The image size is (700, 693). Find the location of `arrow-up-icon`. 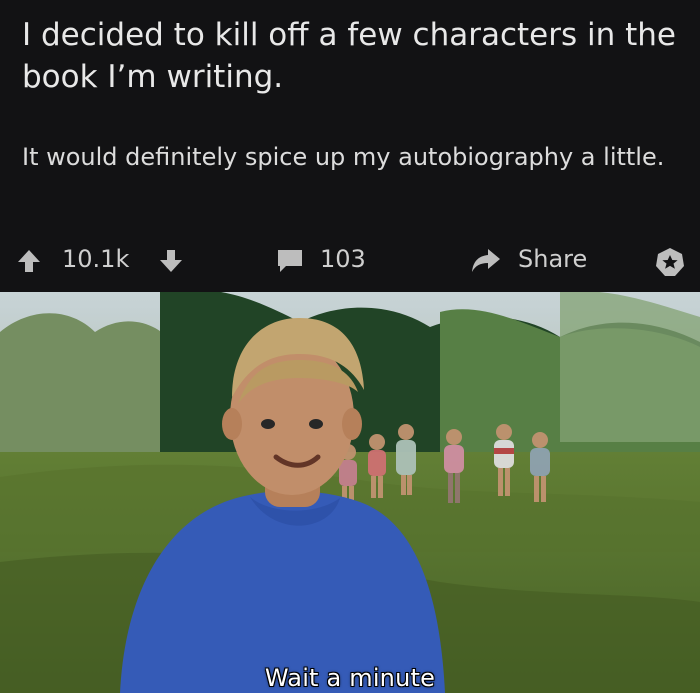

arrow-up-icon is located at coordinates (29, 261).